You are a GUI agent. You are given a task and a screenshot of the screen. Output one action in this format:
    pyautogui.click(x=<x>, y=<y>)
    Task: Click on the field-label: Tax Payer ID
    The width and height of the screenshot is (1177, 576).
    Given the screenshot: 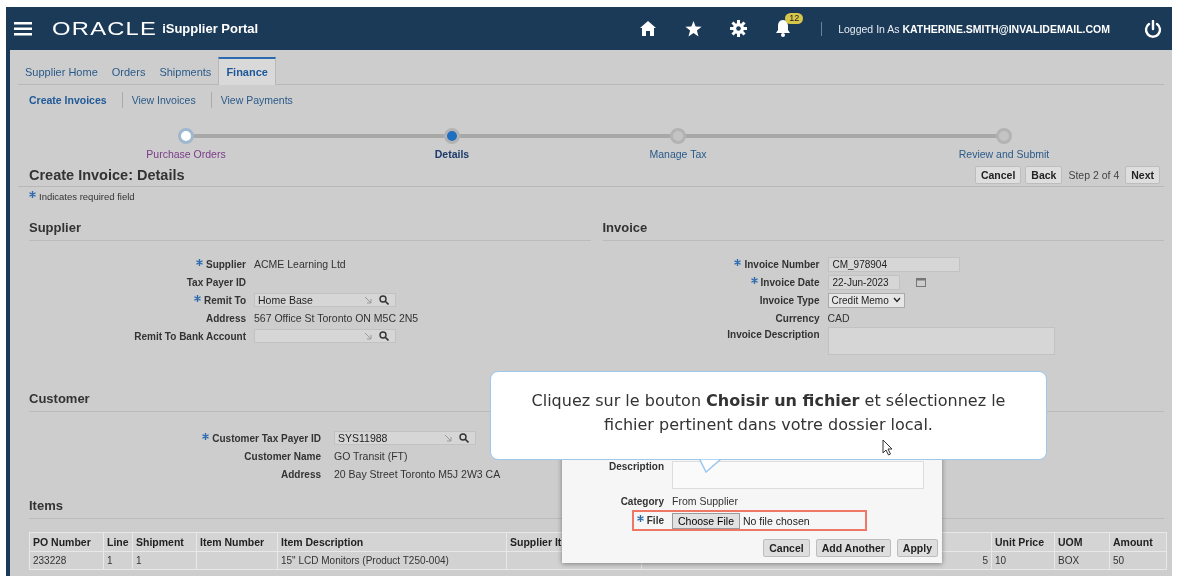 What is the action you would take?
    pyautogui.click(x=216, y=282)
    